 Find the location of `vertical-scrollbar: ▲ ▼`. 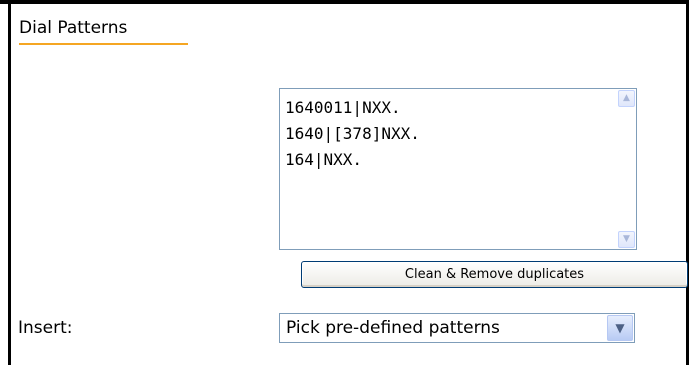

vertical-scrollbar: ▲ ▼ is located at coordinates (626, 169).